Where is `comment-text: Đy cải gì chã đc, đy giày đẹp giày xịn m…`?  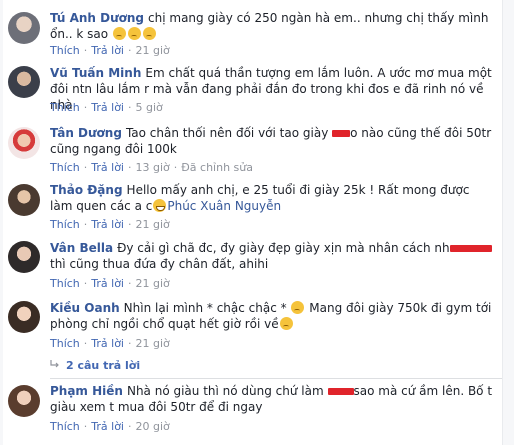 comment-text: Đy cải gì chã đc, đy giày đẹp giày xịn m… is located at coordinates (283, 248).